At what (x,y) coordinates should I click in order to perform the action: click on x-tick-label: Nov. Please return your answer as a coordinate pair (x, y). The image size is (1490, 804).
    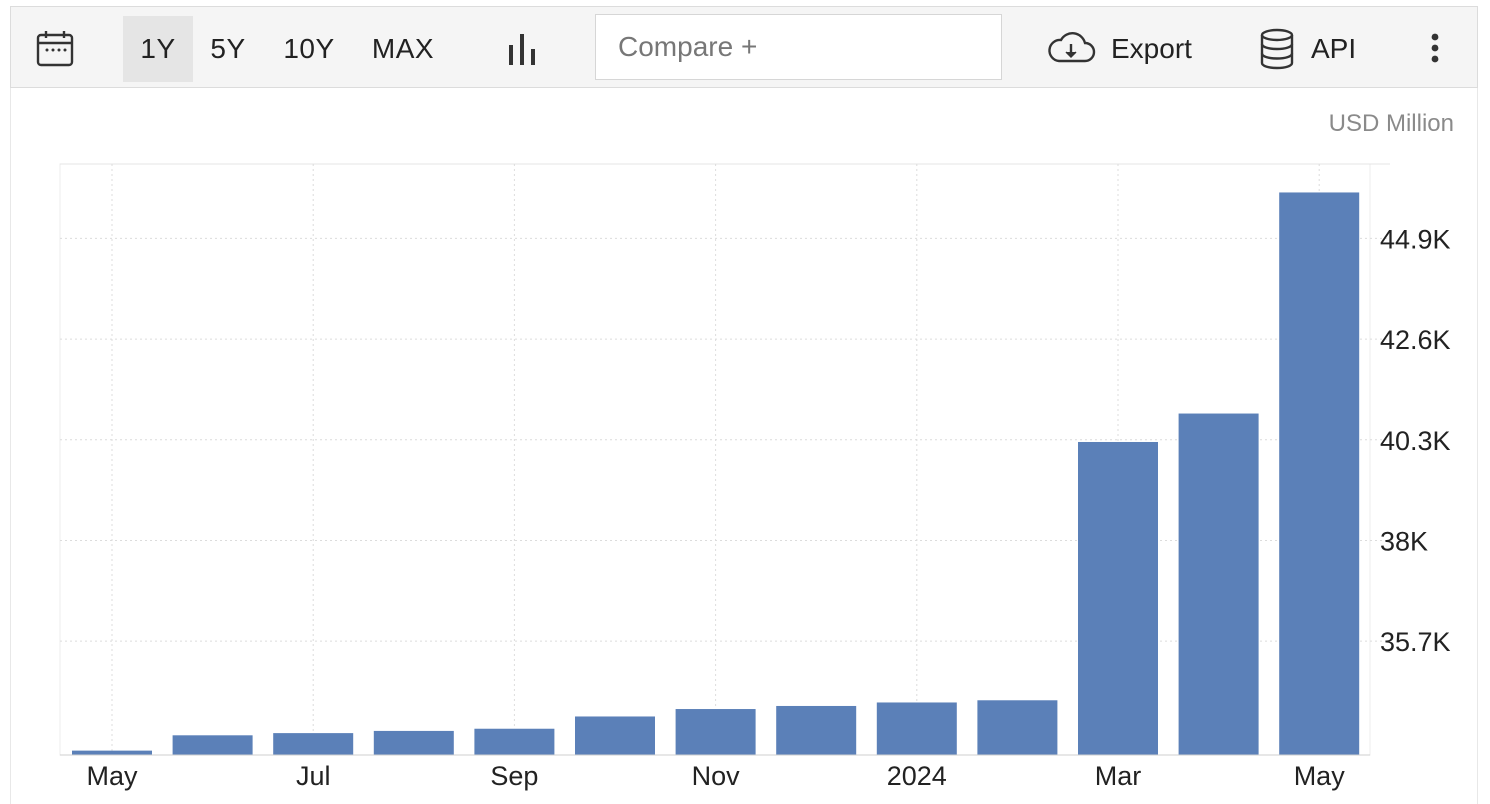
    Looking at the image, I should click on (716, 776).